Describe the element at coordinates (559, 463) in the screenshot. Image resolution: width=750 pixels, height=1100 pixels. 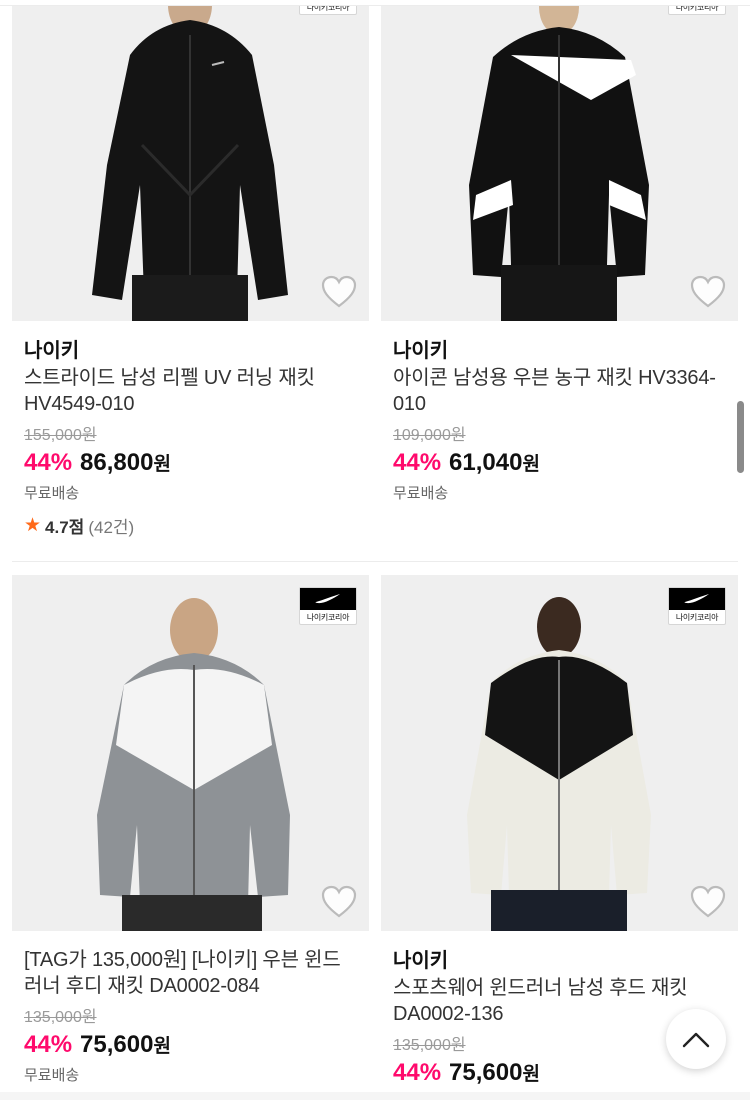
I see `price-row: 44% 61,040 원` at that location.